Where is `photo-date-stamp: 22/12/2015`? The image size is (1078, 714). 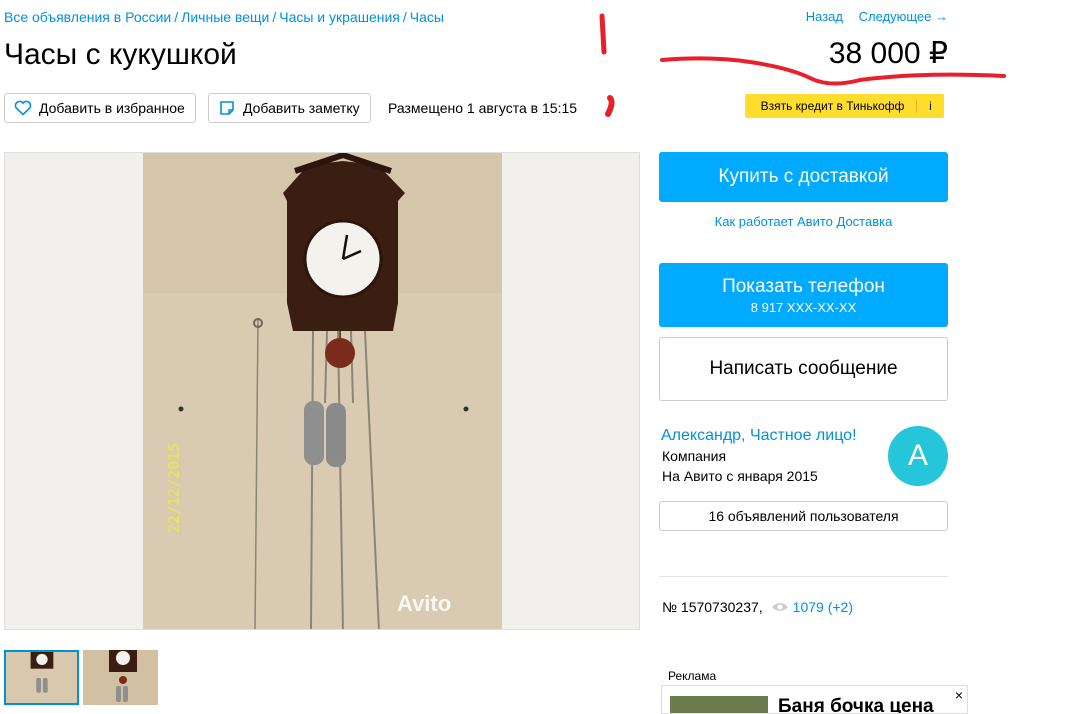 photo-date-stamp: 22/12/2015 is located at coordinates (174, 487).